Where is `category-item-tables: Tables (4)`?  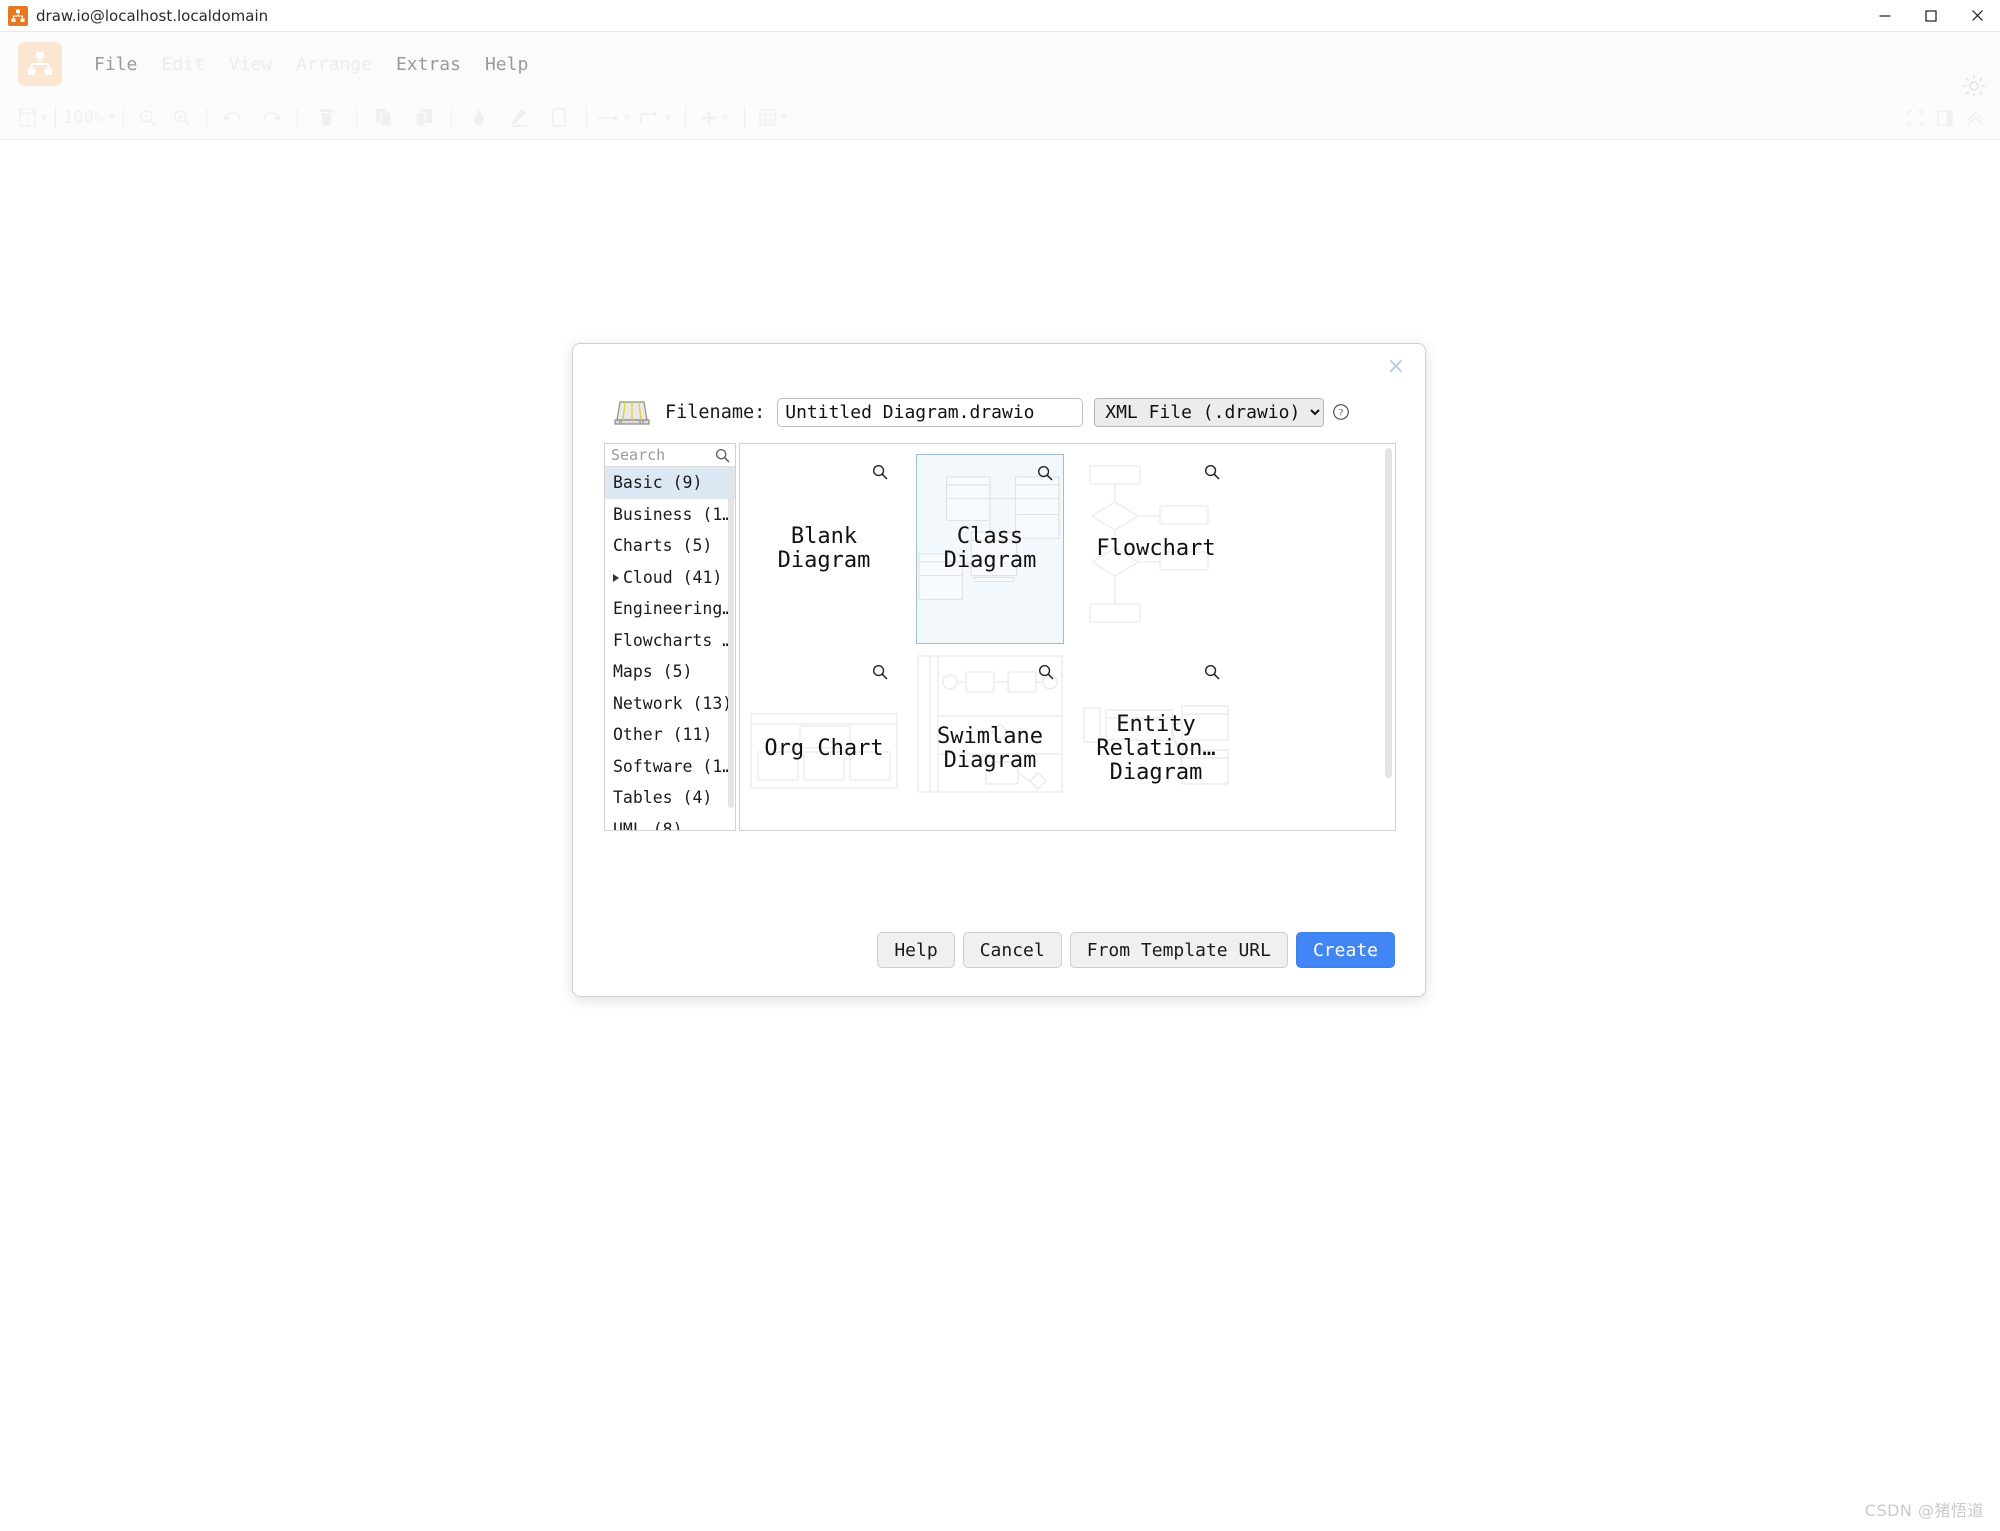
category-item-tables: Tables (4) is located at coordinates (670, 798).